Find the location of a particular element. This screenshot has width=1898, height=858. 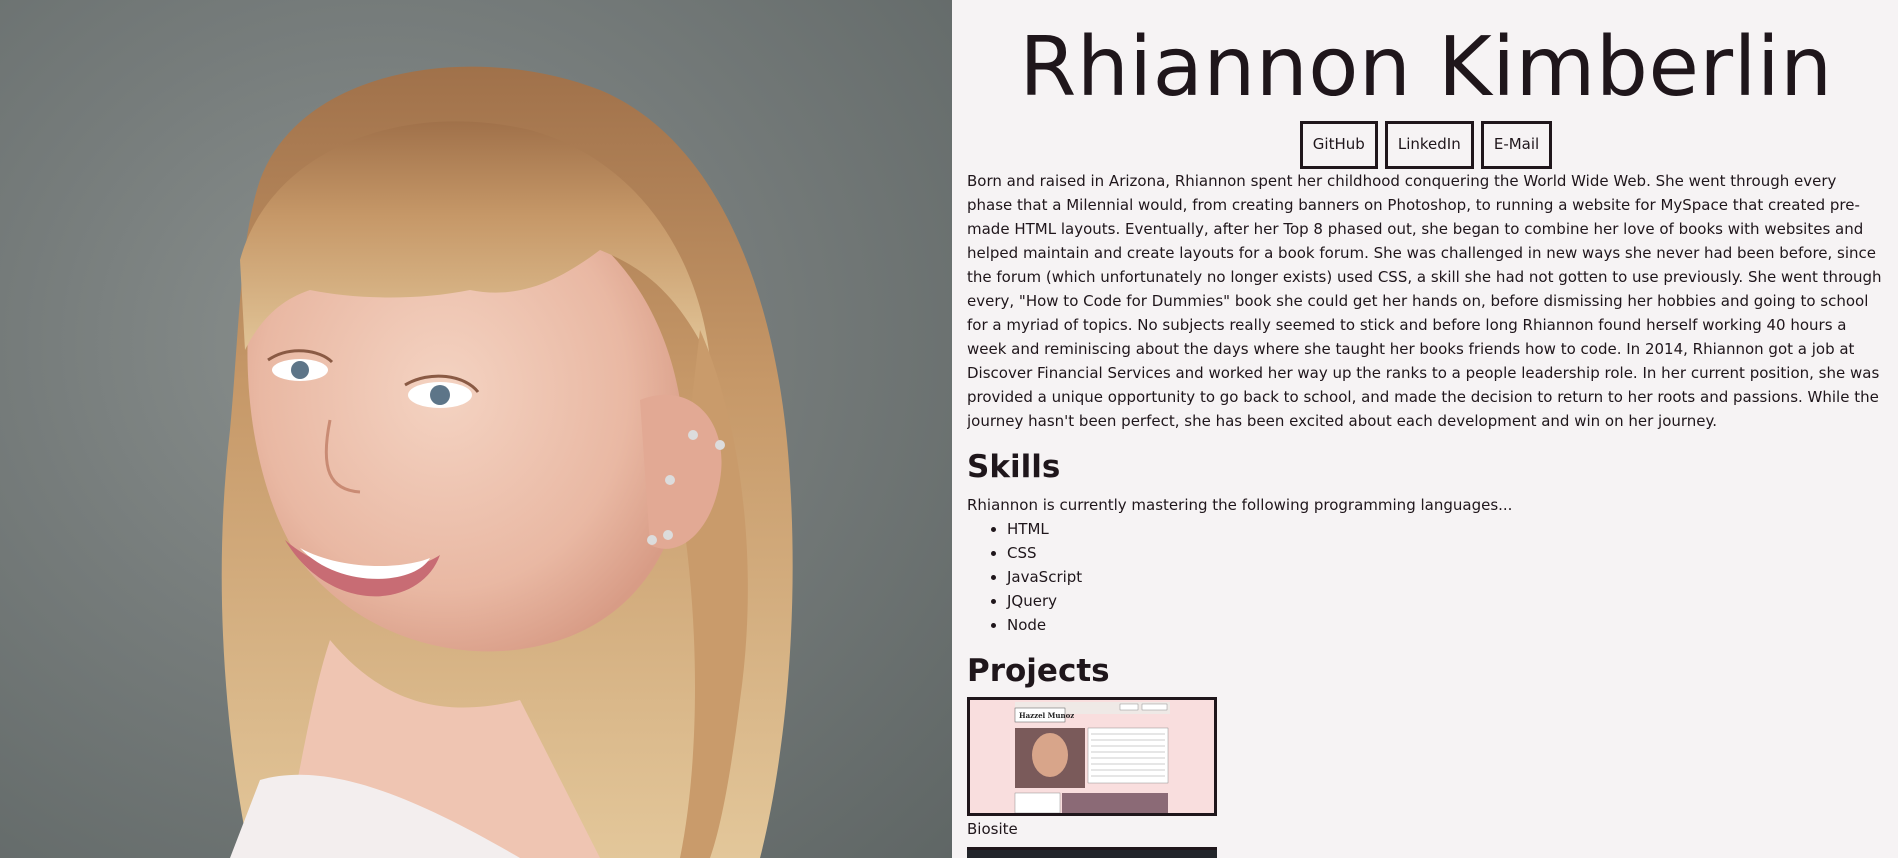

thumb-title-text: Hazzel Munoz is located at coordinates (1046, 715).